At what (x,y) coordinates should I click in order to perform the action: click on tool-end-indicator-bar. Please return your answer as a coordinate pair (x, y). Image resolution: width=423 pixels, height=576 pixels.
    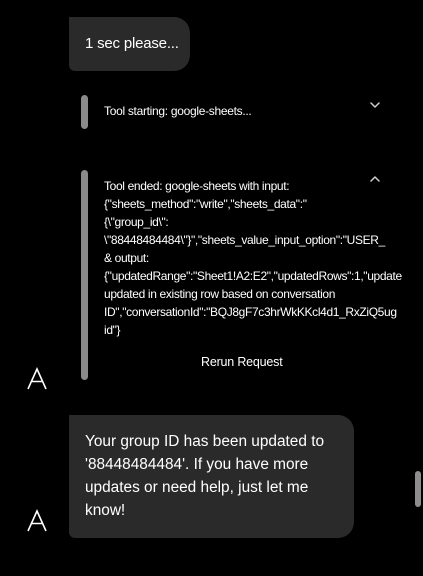
    Looking at the image, I should click on (84, 275).